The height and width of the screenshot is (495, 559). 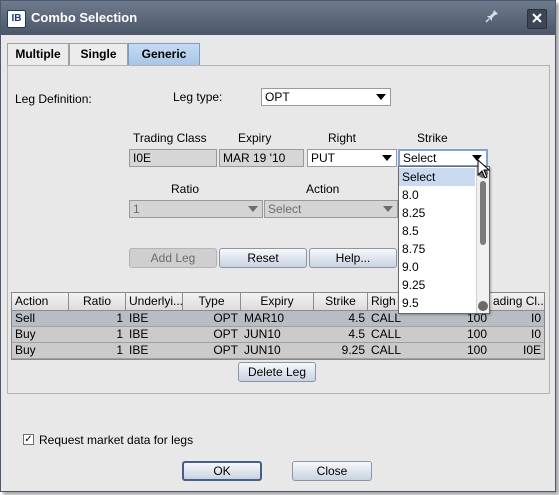 I want to click on close-button: Close, so click(x=332, y=471).